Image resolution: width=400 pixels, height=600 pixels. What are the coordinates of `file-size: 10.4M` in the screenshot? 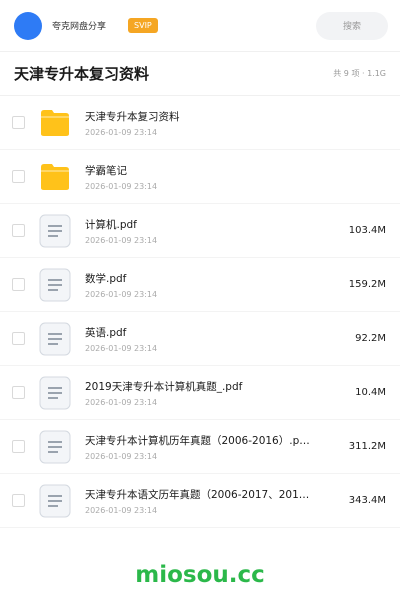 It's located at (370, 392).